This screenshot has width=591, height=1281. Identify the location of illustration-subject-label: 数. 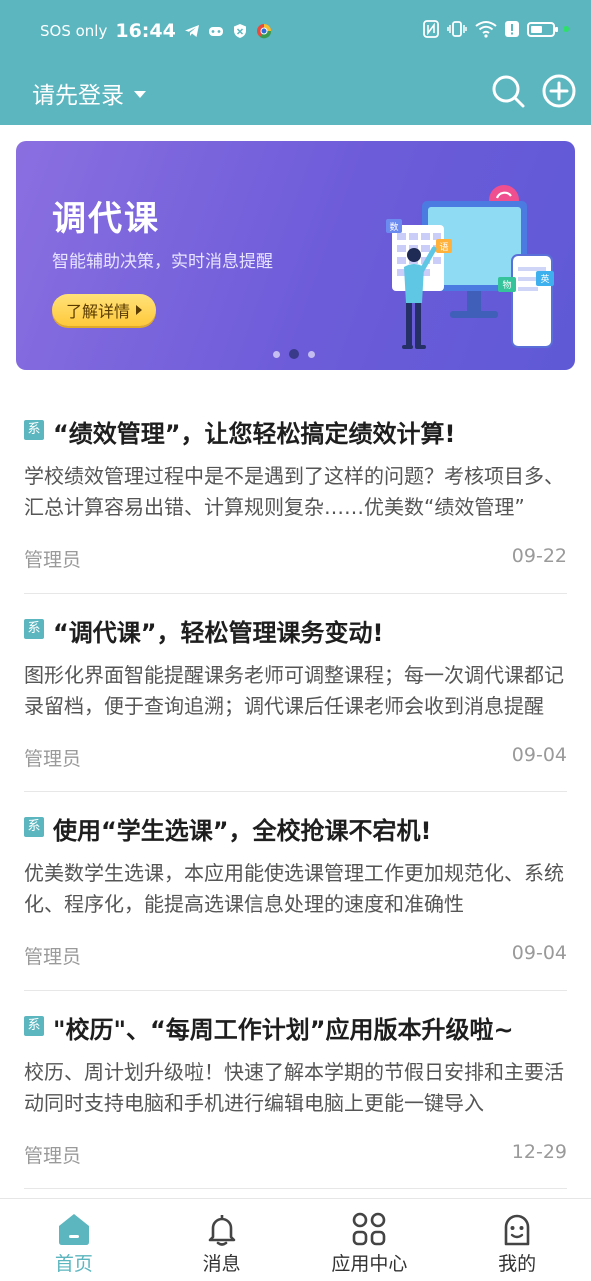
(393, 227).